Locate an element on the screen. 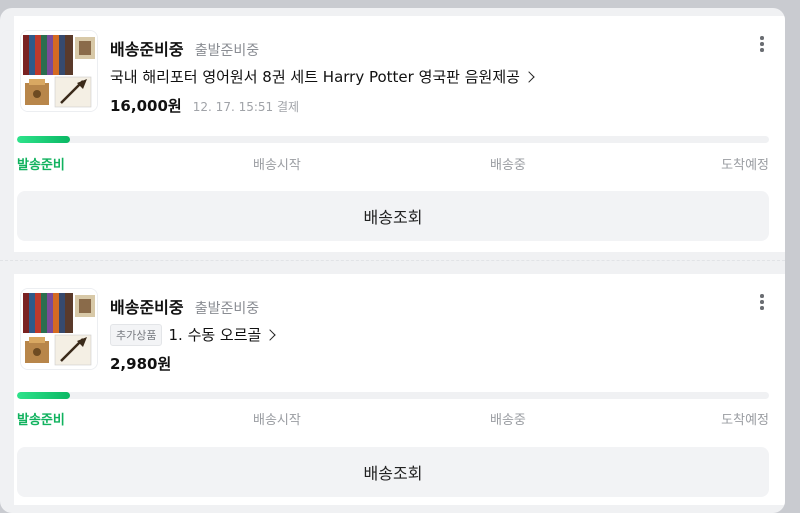 The height and width of the screenshot is (513, 800). product-name: 국내 해리포터 영어원서 8권 세트 Harry Potter 영국판 음원제공 is located at coordinates (315, 77).